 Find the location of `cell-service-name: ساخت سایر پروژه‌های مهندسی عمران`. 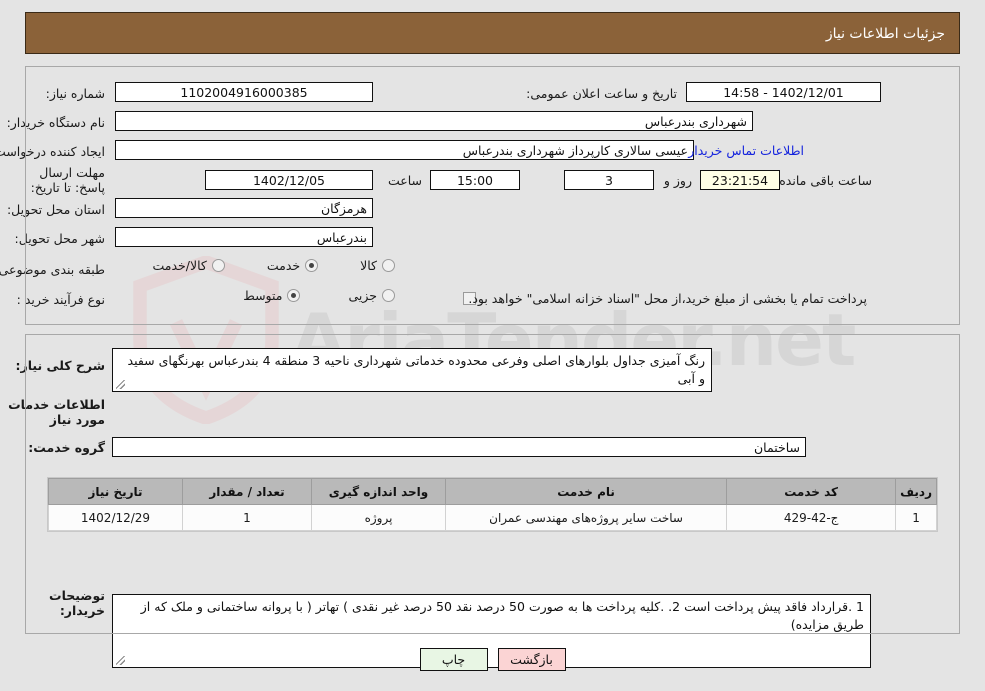

cell-service-name: ساخت سایر پروژه‌های مهندسی عمران is located at coordinates (586, 517).